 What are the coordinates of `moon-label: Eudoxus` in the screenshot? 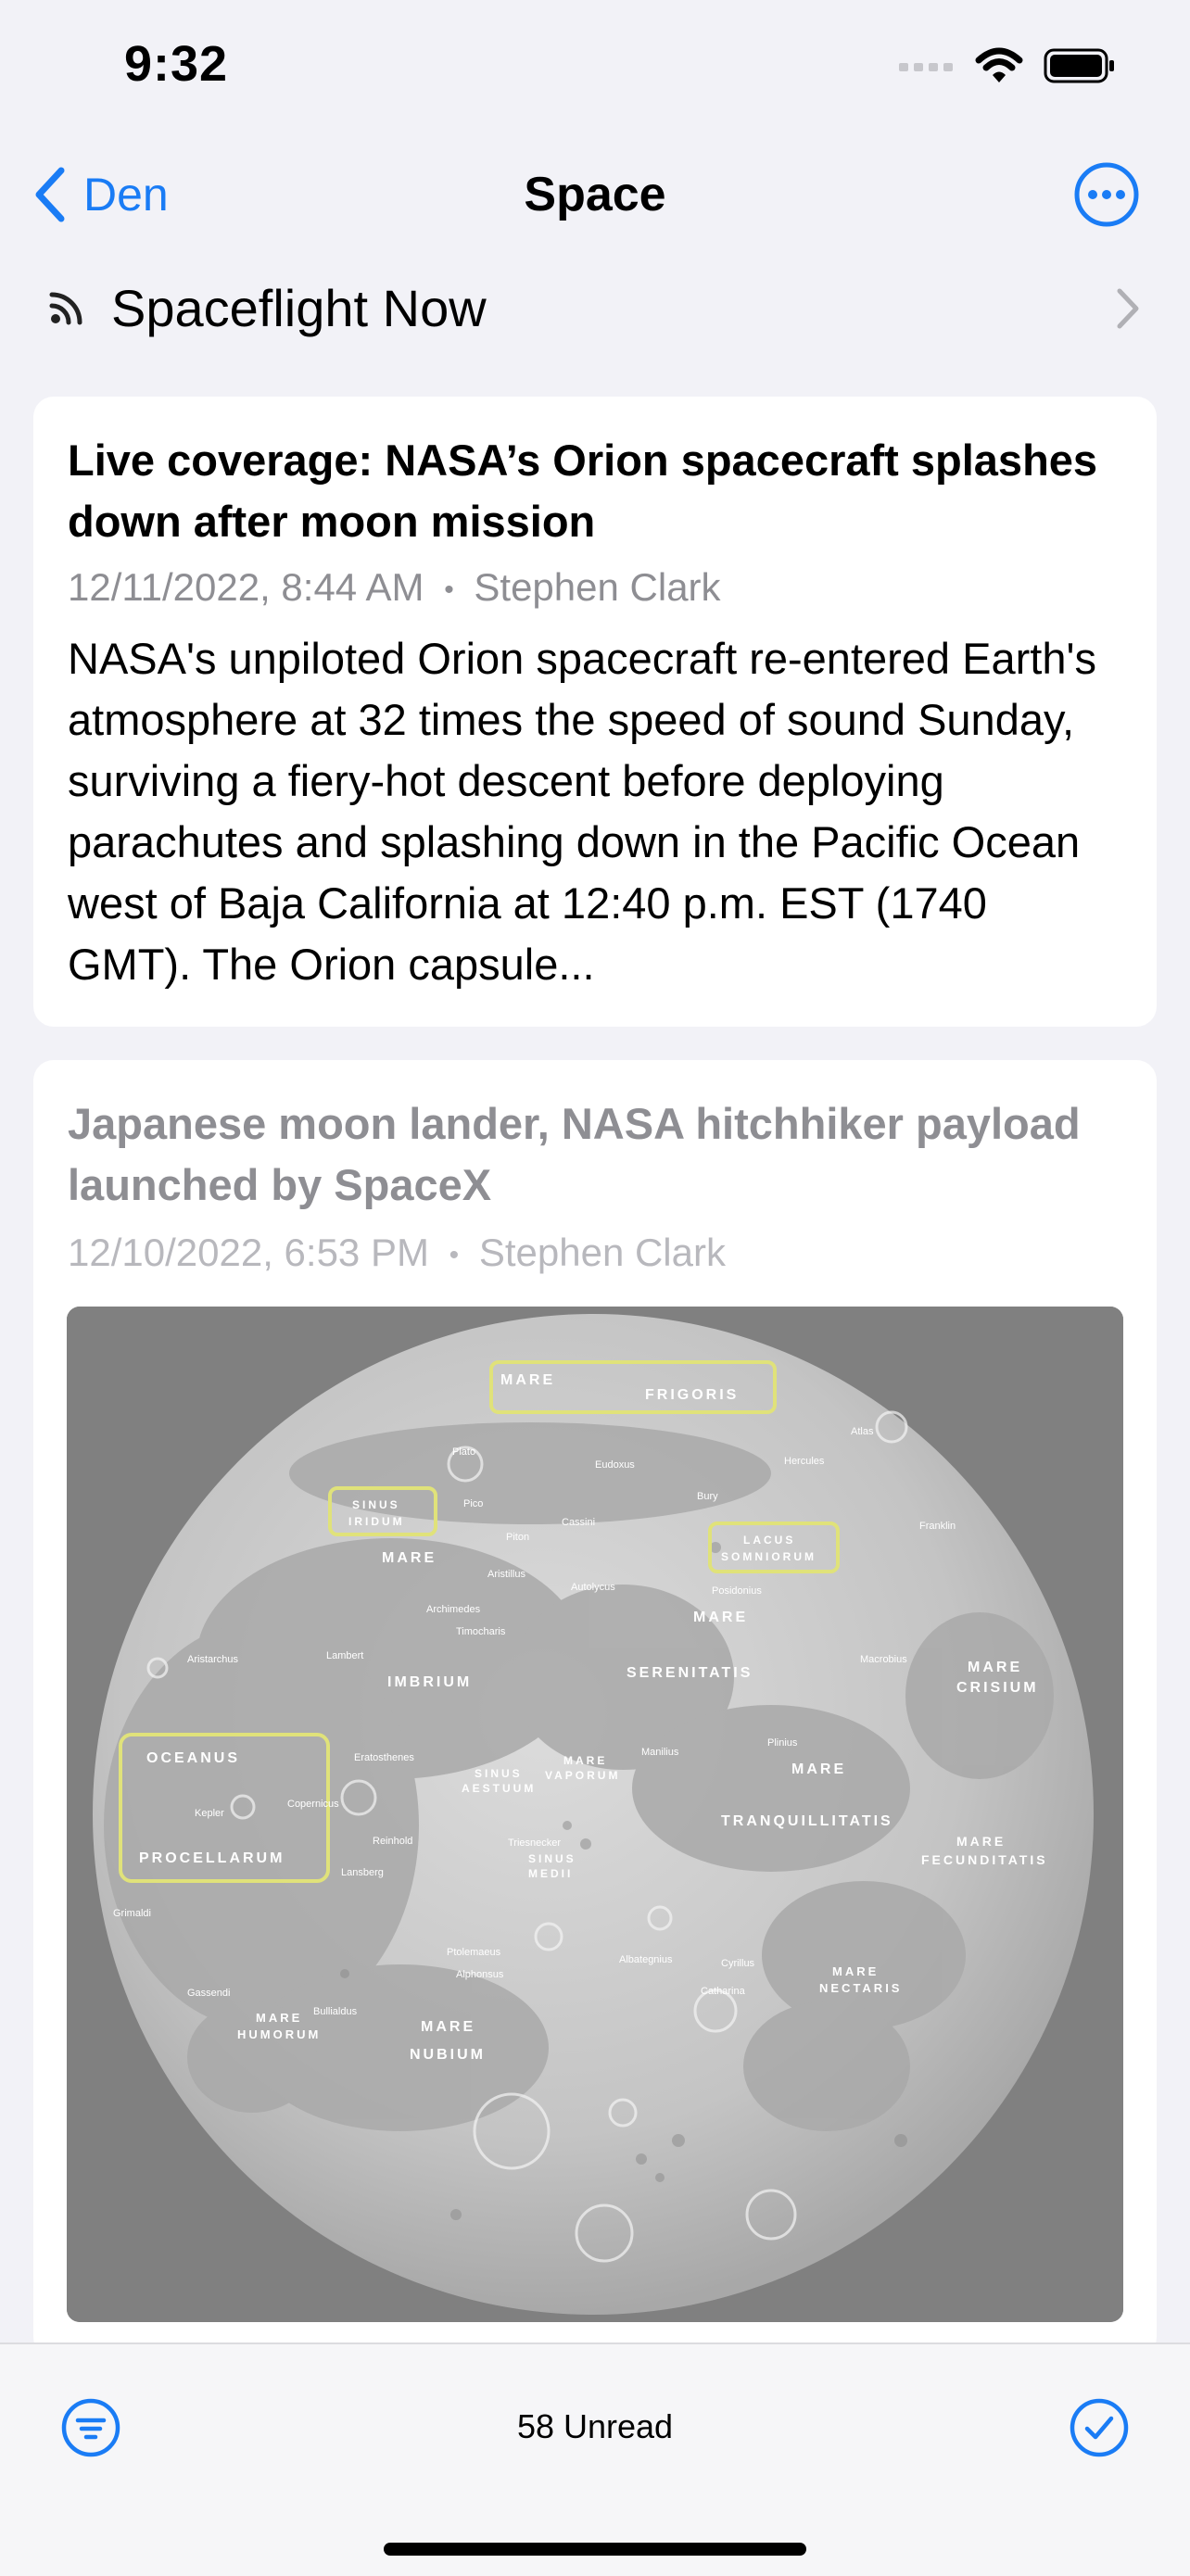 It's located at (615, 1465).